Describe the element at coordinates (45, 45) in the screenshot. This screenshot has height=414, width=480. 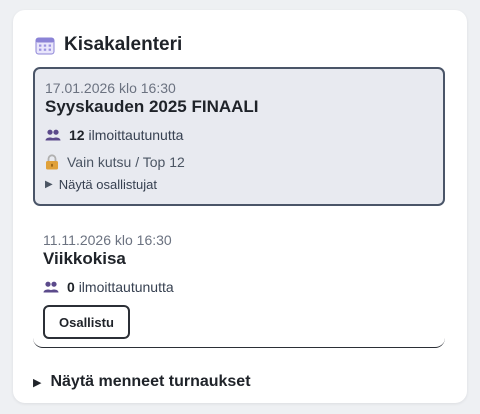
I see `calendar-icon` at that location.